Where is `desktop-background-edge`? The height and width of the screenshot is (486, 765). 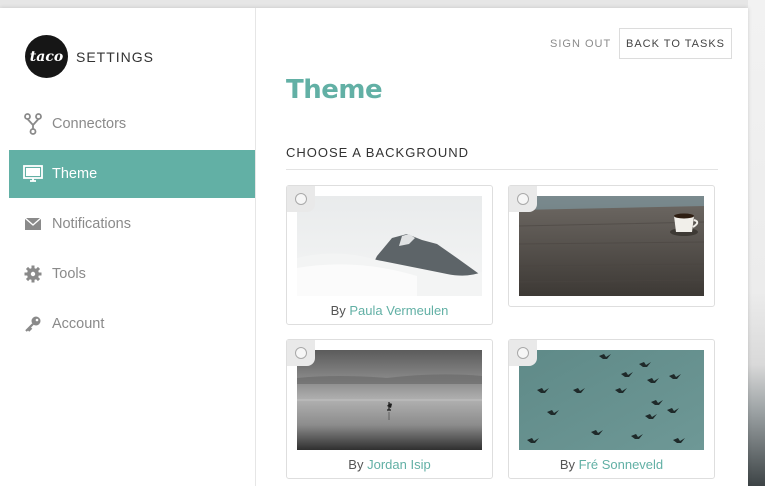
desktop-background-edge is located at coordinates (756, 243).